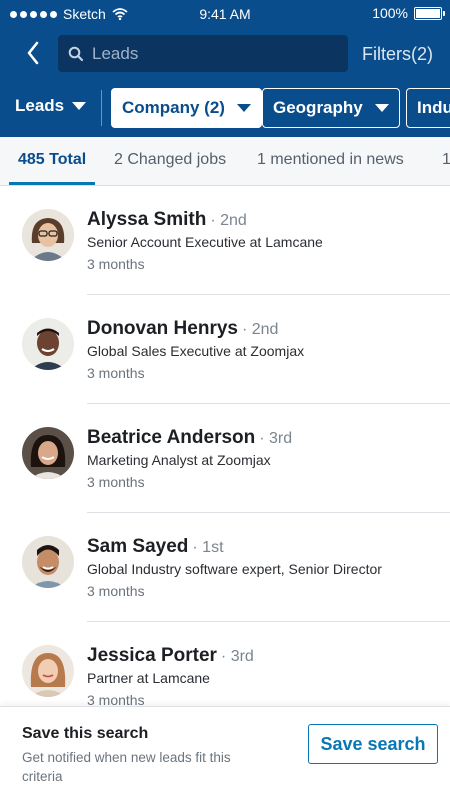 The width and height of the screenshot is (450, 800). What do you see at coordinates (171, 437) in the screenshot?
I see `lead-name: Beatrice Anderson` at bounding box center [171, 437].